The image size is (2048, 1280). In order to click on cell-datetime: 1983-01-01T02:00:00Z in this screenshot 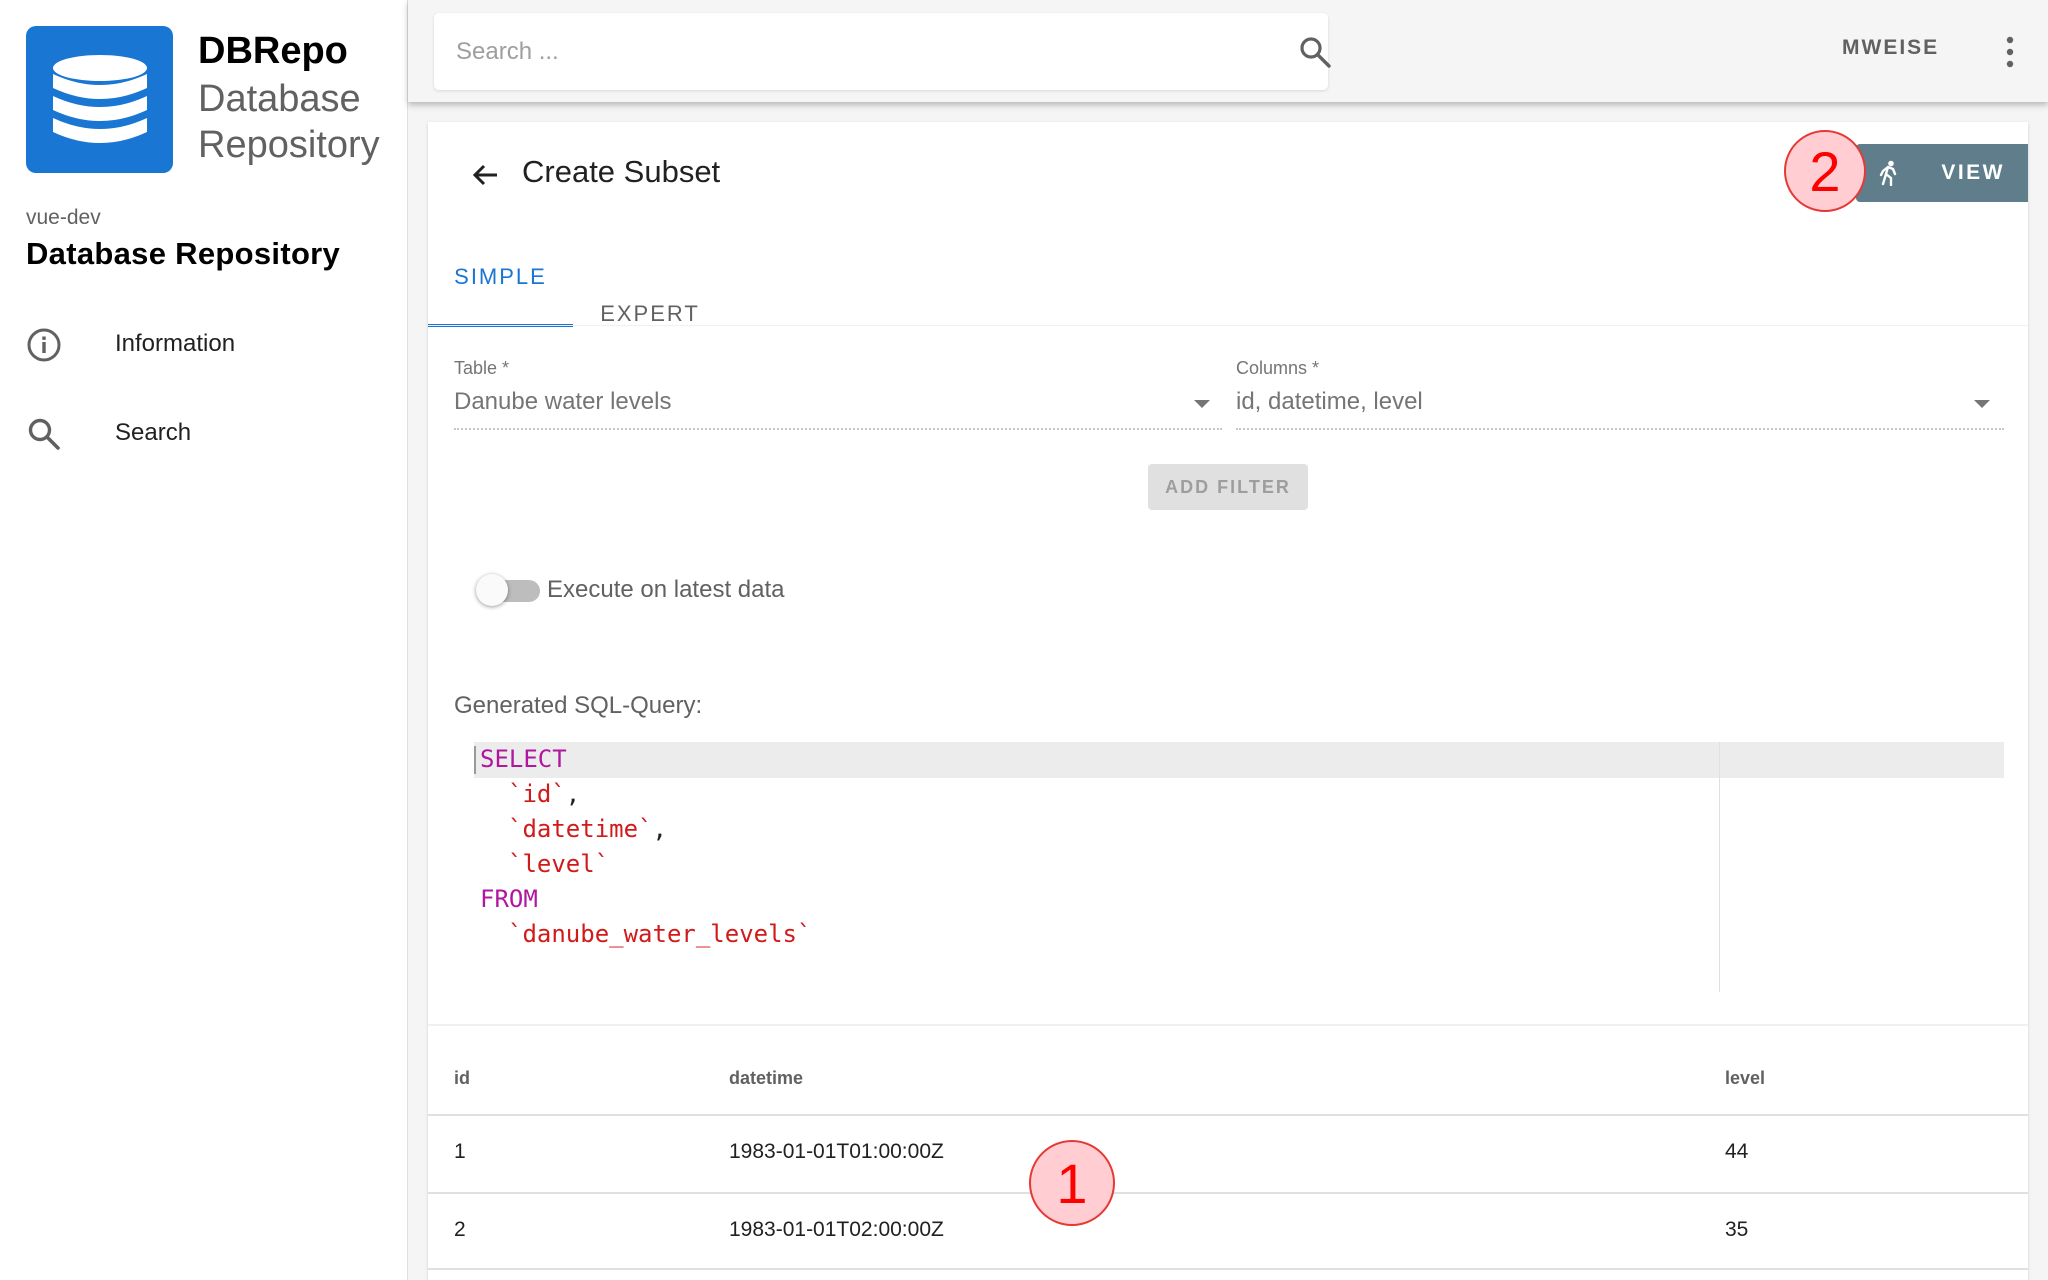, I will do `click(836, 1229)`.